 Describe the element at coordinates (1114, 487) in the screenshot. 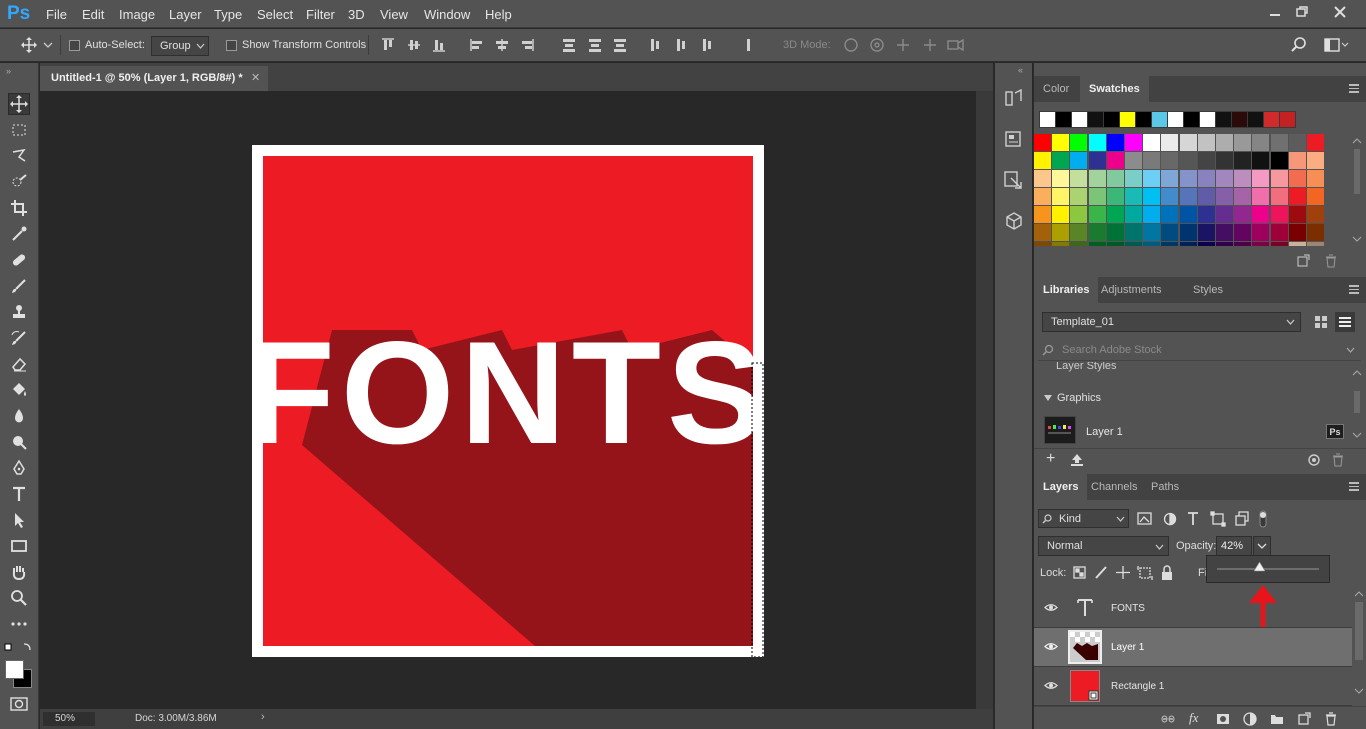

I see `tab-channels: Channels` at that location.